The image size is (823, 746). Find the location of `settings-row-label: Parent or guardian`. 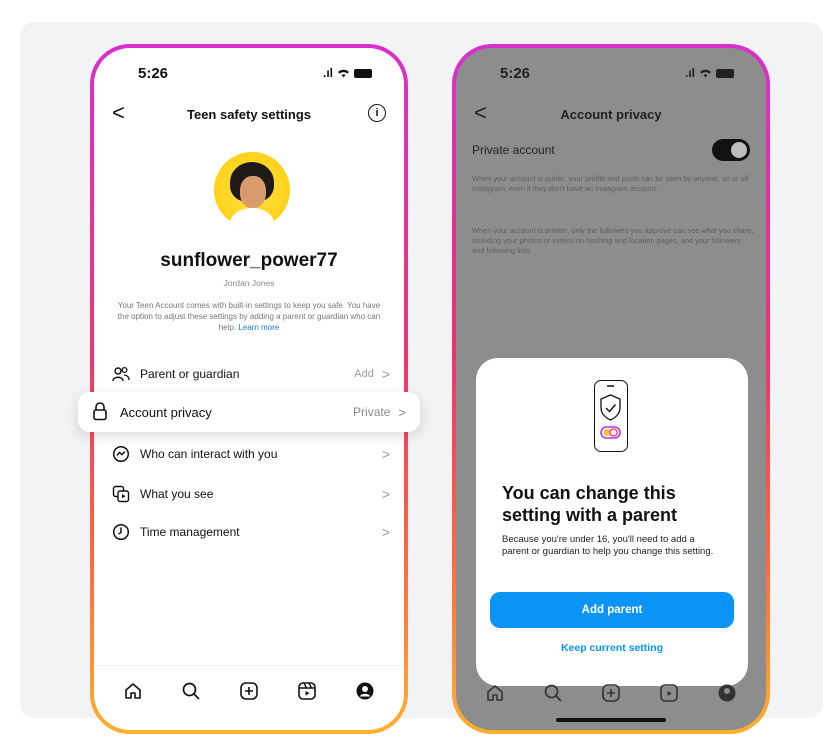

settings-row-label: Parent or guardian is located at coordinates (190, 374).